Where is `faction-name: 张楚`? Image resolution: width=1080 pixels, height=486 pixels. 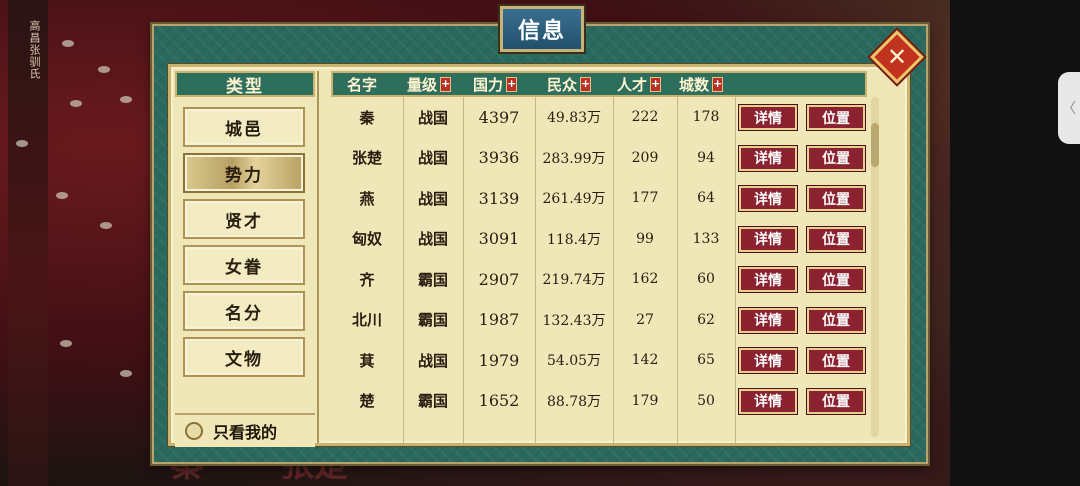 faction-name: 张楚 is located at coordinates (366, 158).